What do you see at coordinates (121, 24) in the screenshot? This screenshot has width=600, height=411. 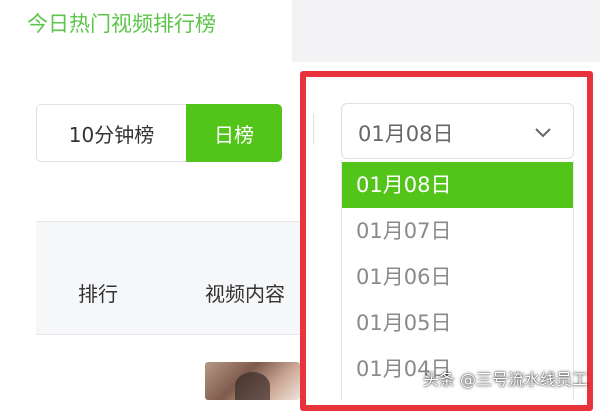 I see `tab-label: 今日热门视频排行榜` at bounding box center [121, 24].